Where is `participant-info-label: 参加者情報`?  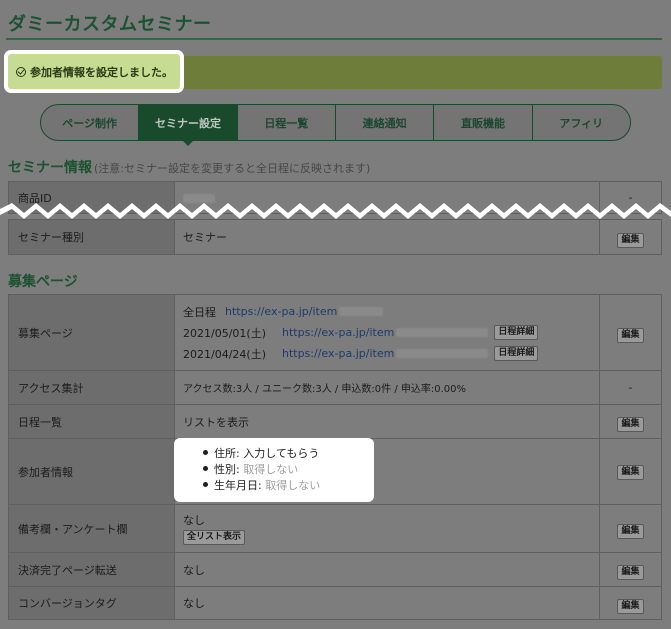 participant-info-label: 参加者情報 is located at coordinates (91, 471).